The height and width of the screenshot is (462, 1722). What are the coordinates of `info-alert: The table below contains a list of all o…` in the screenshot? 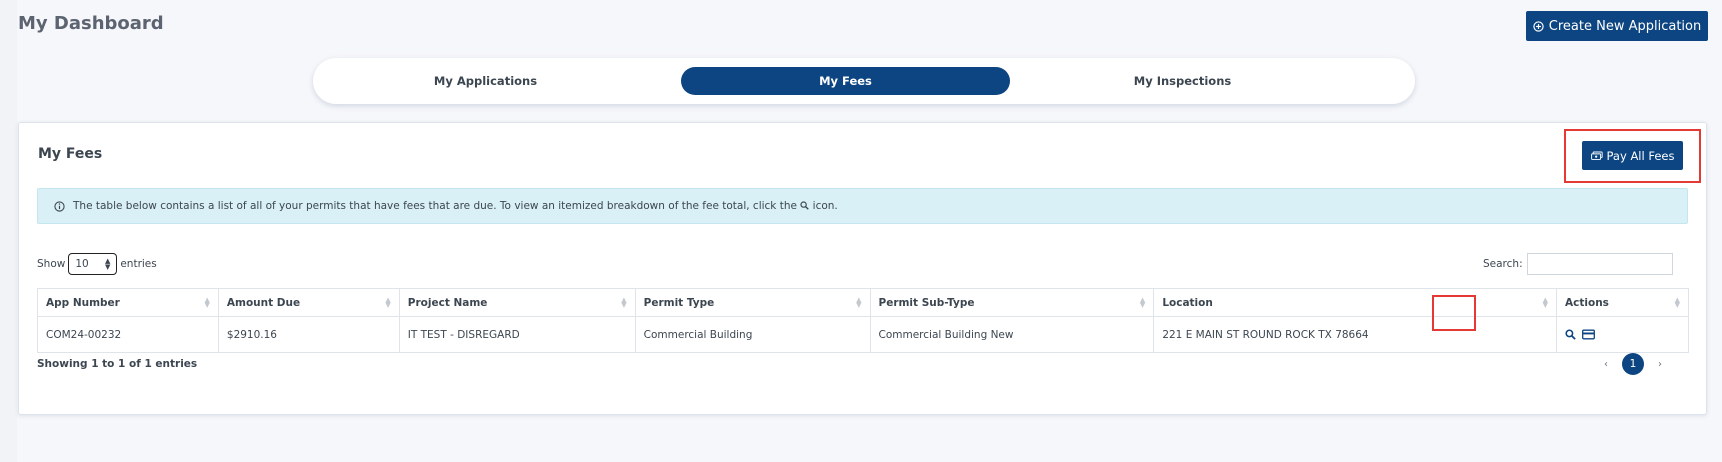 It's located at (862, 206).